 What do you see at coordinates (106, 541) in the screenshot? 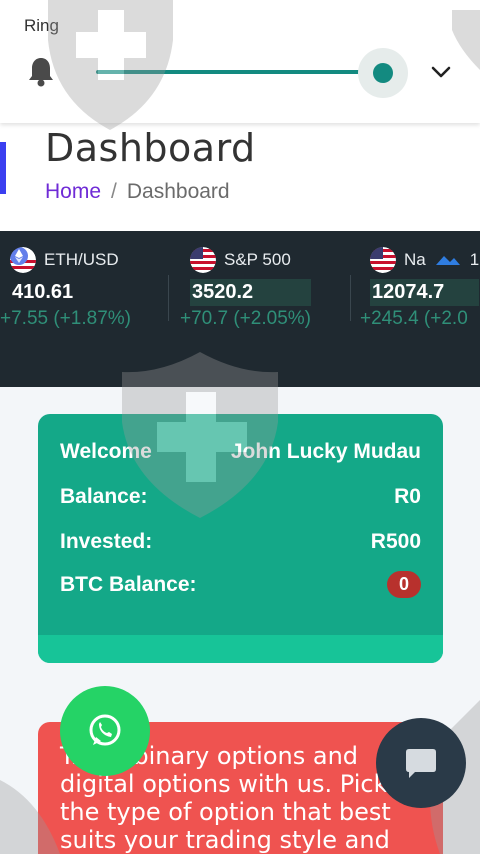
I see `invested-label: Invested:` at bounding box center [106, 541].